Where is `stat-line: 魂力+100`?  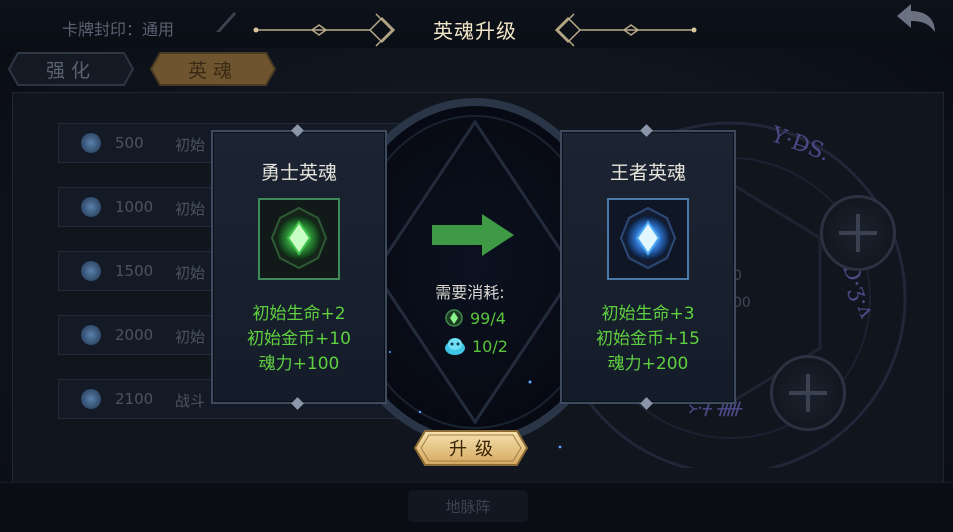 stat-line: 魂力+100 is located at coordinates (299, 364).